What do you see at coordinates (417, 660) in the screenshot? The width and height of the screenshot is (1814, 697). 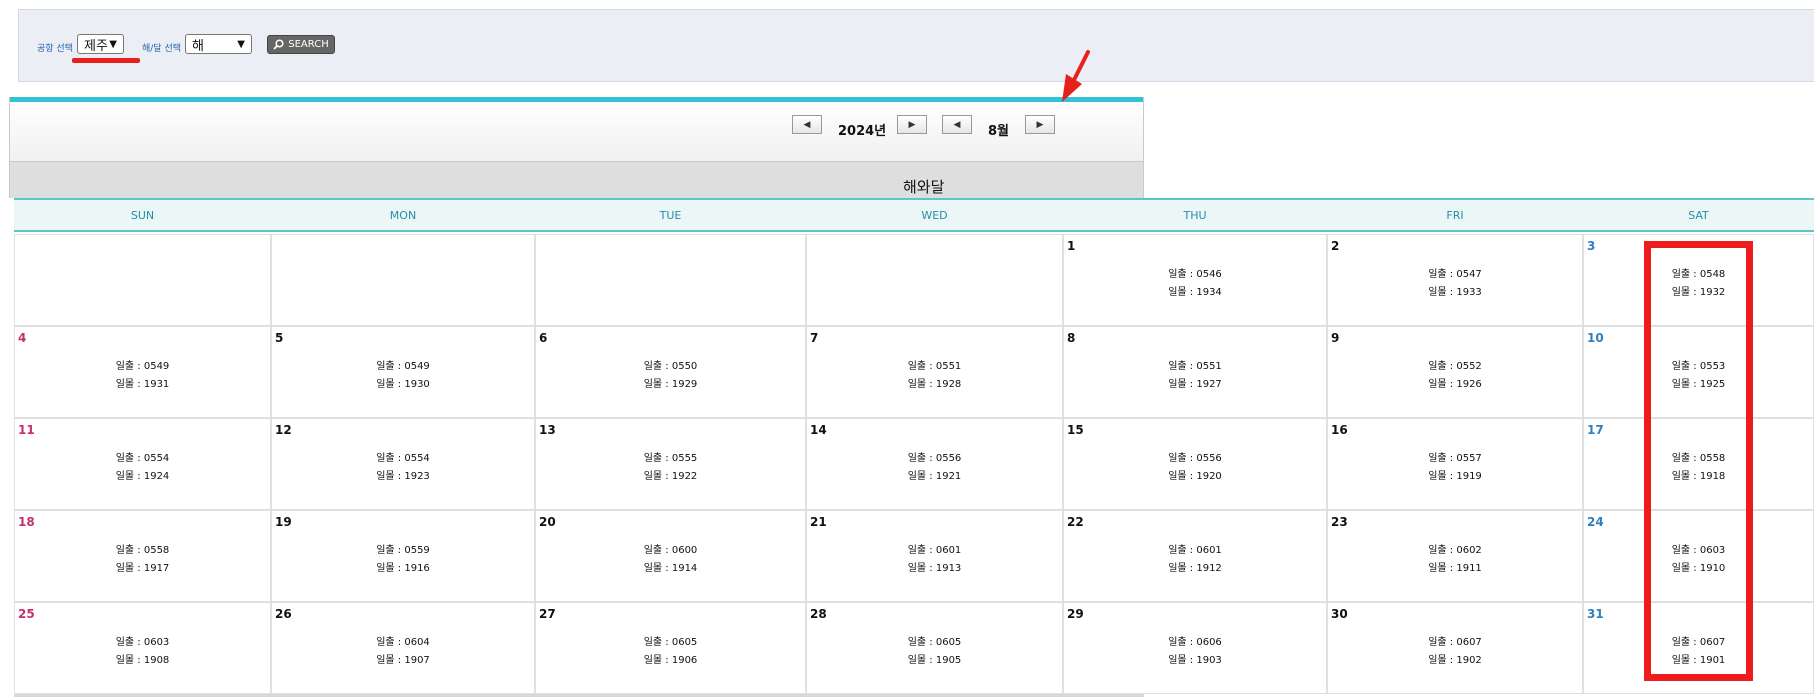 I see `sunset-time: 1907` at bounding box center [417, 660].